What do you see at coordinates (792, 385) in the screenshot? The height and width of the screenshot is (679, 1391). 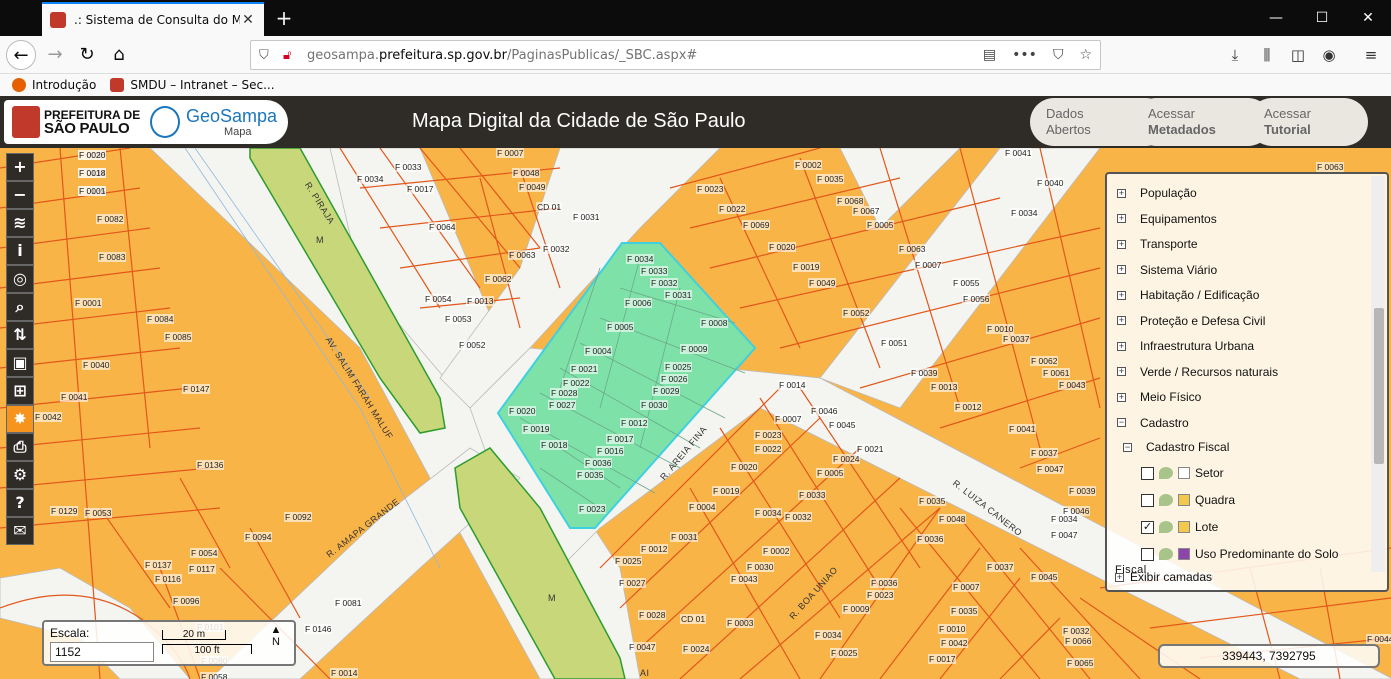 I see `lot-label: F 0014` at bounding box center [792, 385].